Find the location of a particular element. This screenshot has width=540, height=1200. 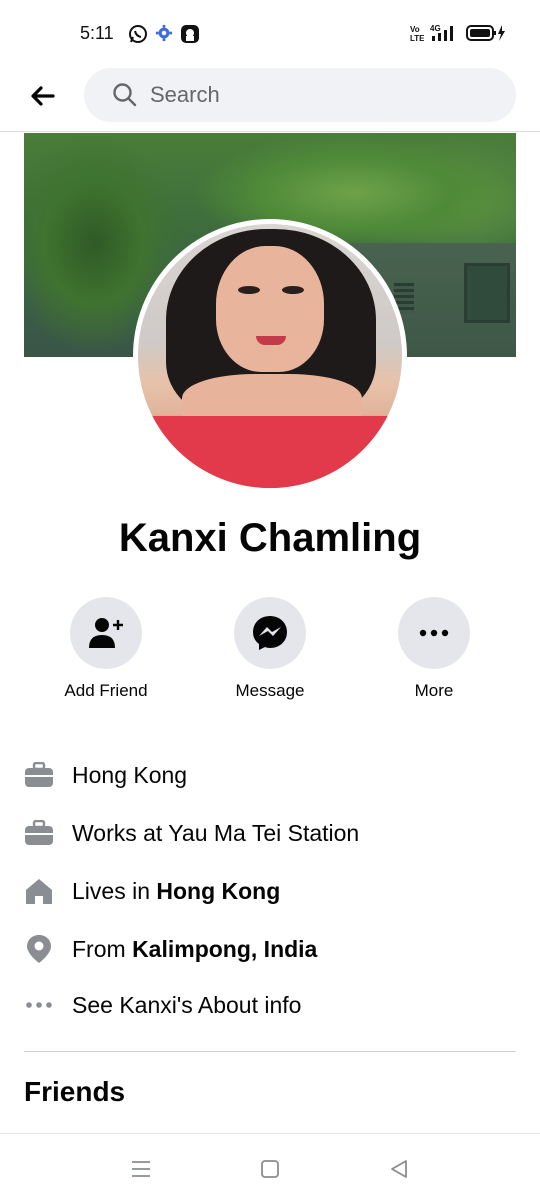

info-row-works-at: Works at Yau Ma Tei Station is located at coordinates (270, 833).